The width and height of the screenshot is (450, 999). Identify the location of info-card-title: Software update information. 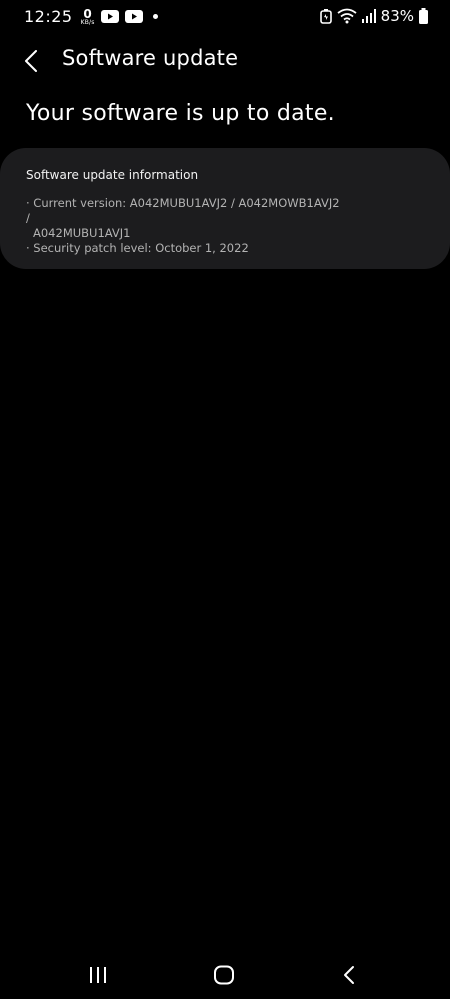
(112, 175).